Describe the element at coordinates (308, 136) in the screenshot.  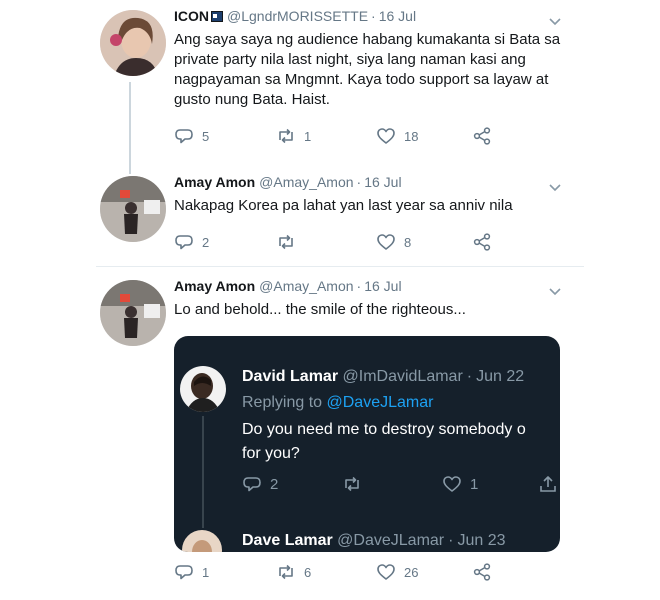
I see `retweet-count: 1` at that location.